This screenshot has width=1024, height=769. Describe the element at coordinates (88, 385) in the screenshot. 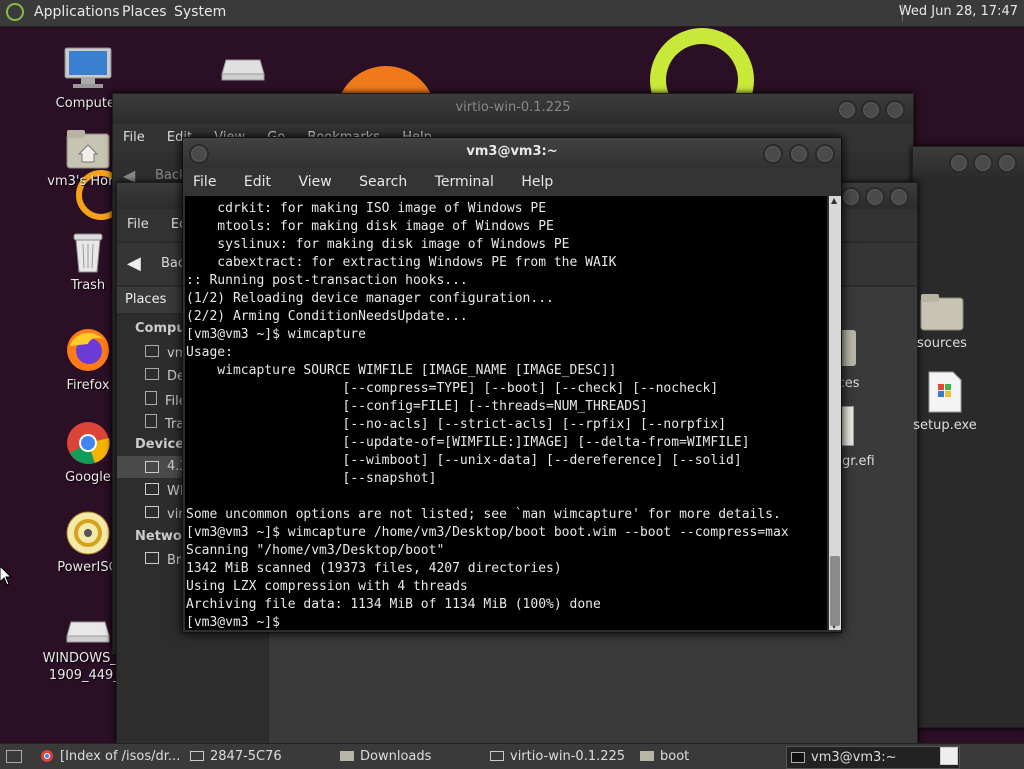

I see `desktop-label: Firefox` at that location.